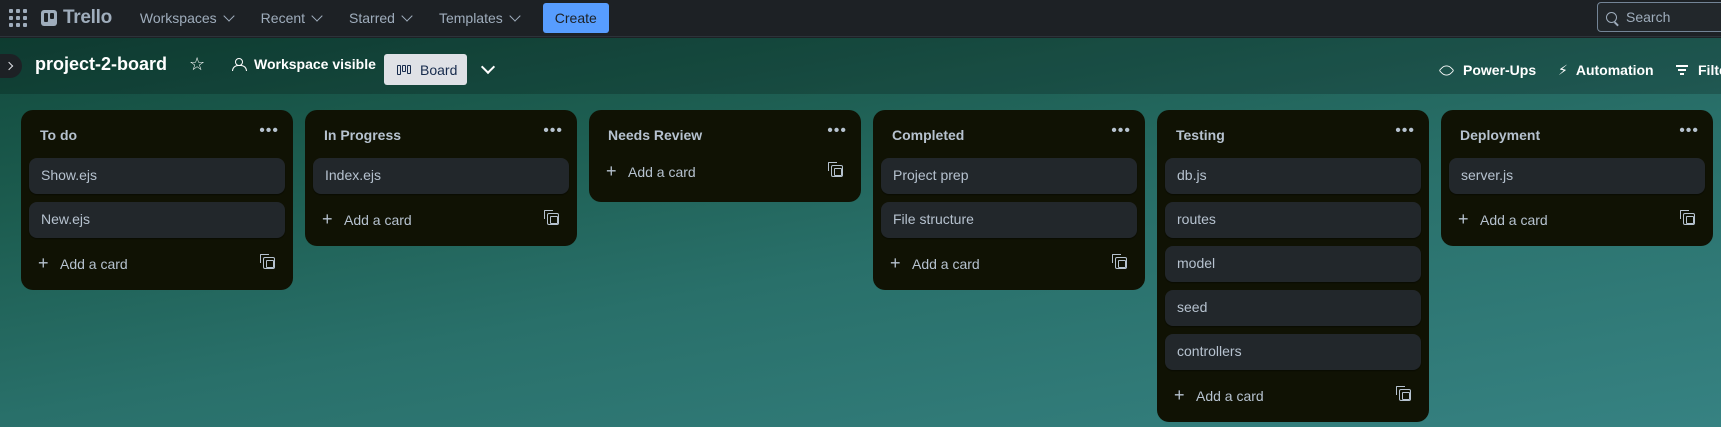 The width and height of the screenshot is (1721, 427). Describe the element at coordinates (1500, 135) in the screenshot. I see `list-title: Deployment` at that location.